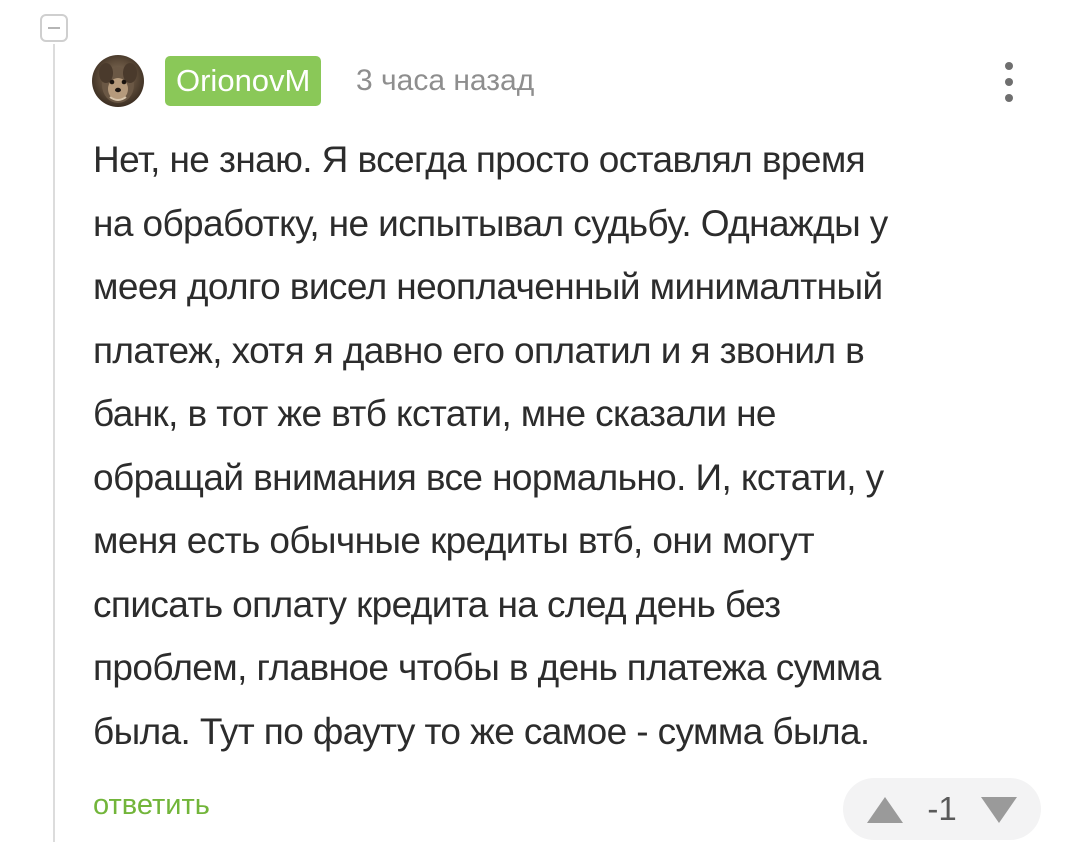  Describe the element at coordinates (445, 81) in the screenshot. I see `comment-timestamp: 3 часа назад` at that location.